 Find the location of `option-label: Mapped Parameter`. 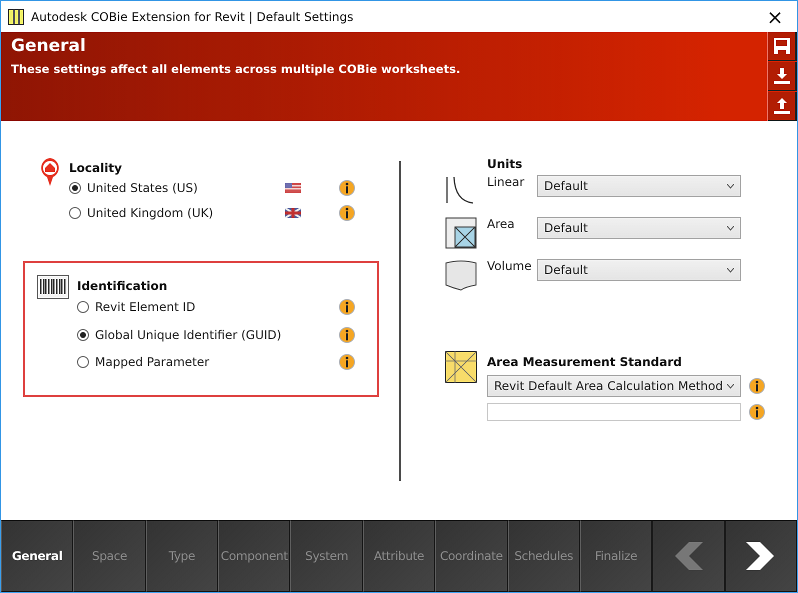

option-label: Mapped Parameter is located at coordinates (152, 361).